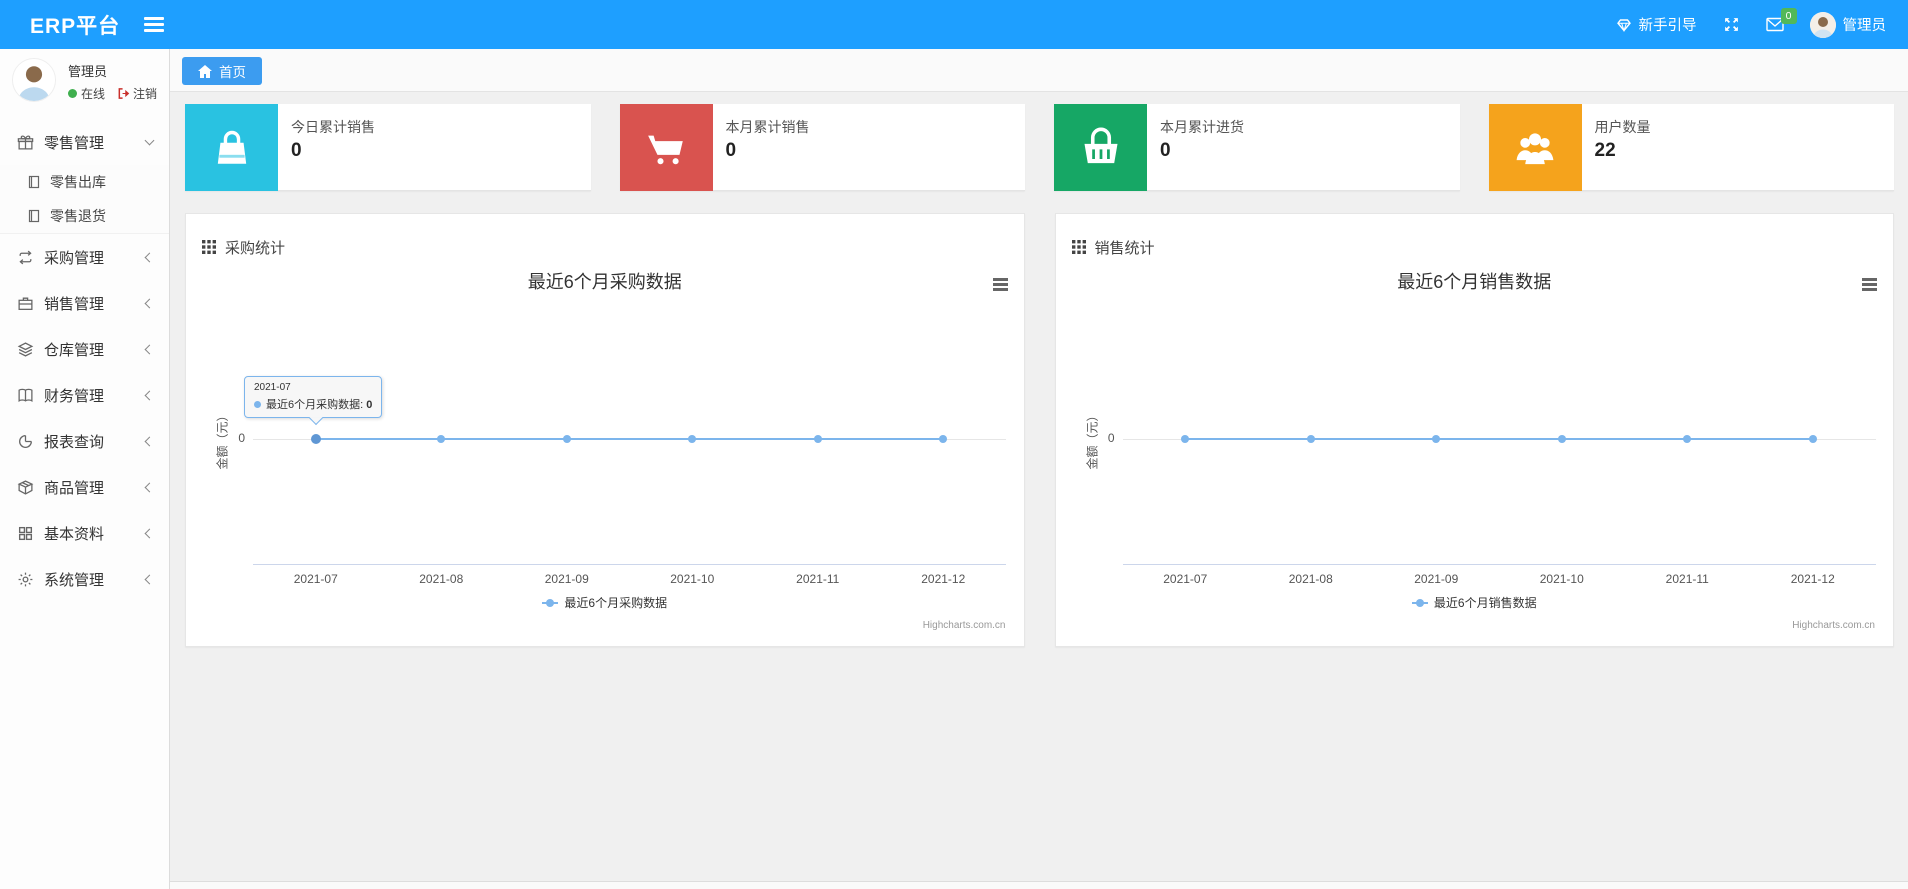  What do you see at coordinates (222, 71) in the screenshot?
I see `tab-home: 首页` at bounding box center [222, 71].